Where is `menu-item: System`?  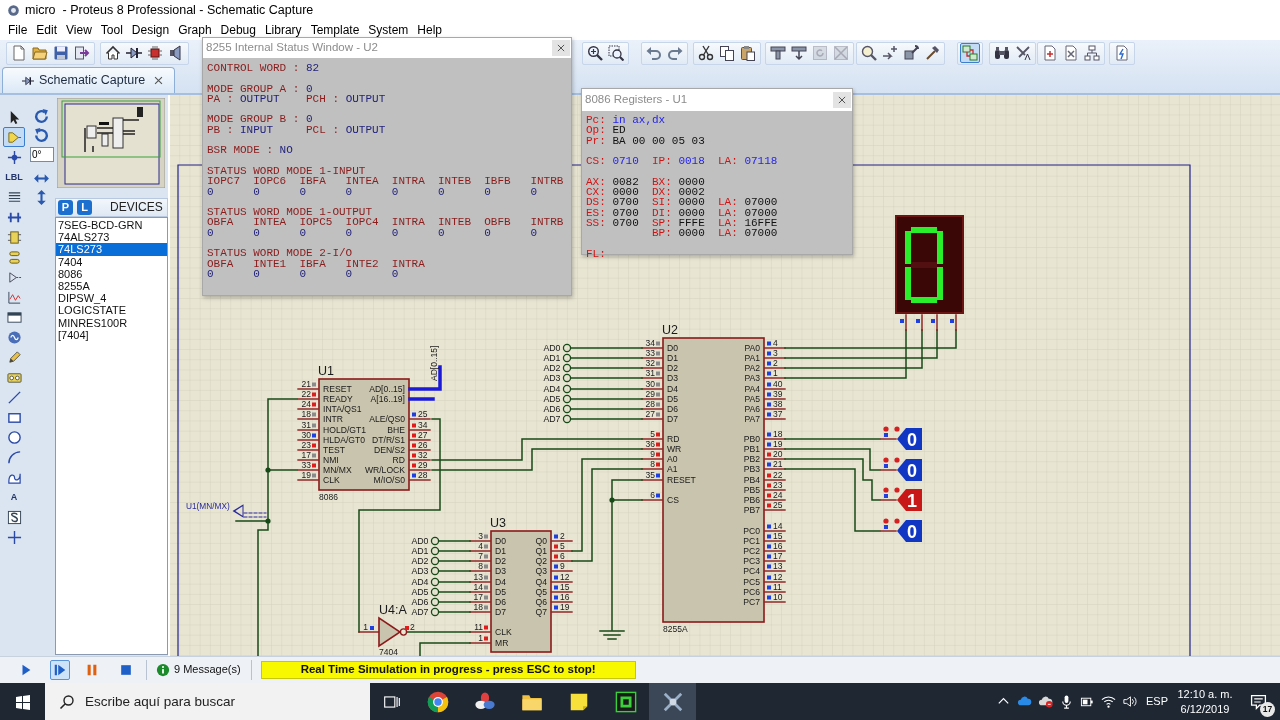
menu-item: System is located at coordinates (388, 30).